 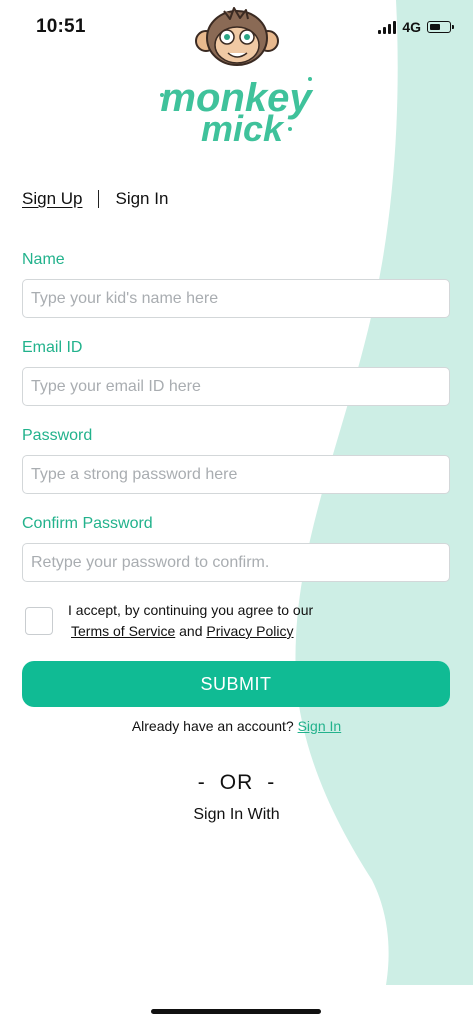 I want to click on tab-sign-up: Sign Up, so click(x=52, y=199).